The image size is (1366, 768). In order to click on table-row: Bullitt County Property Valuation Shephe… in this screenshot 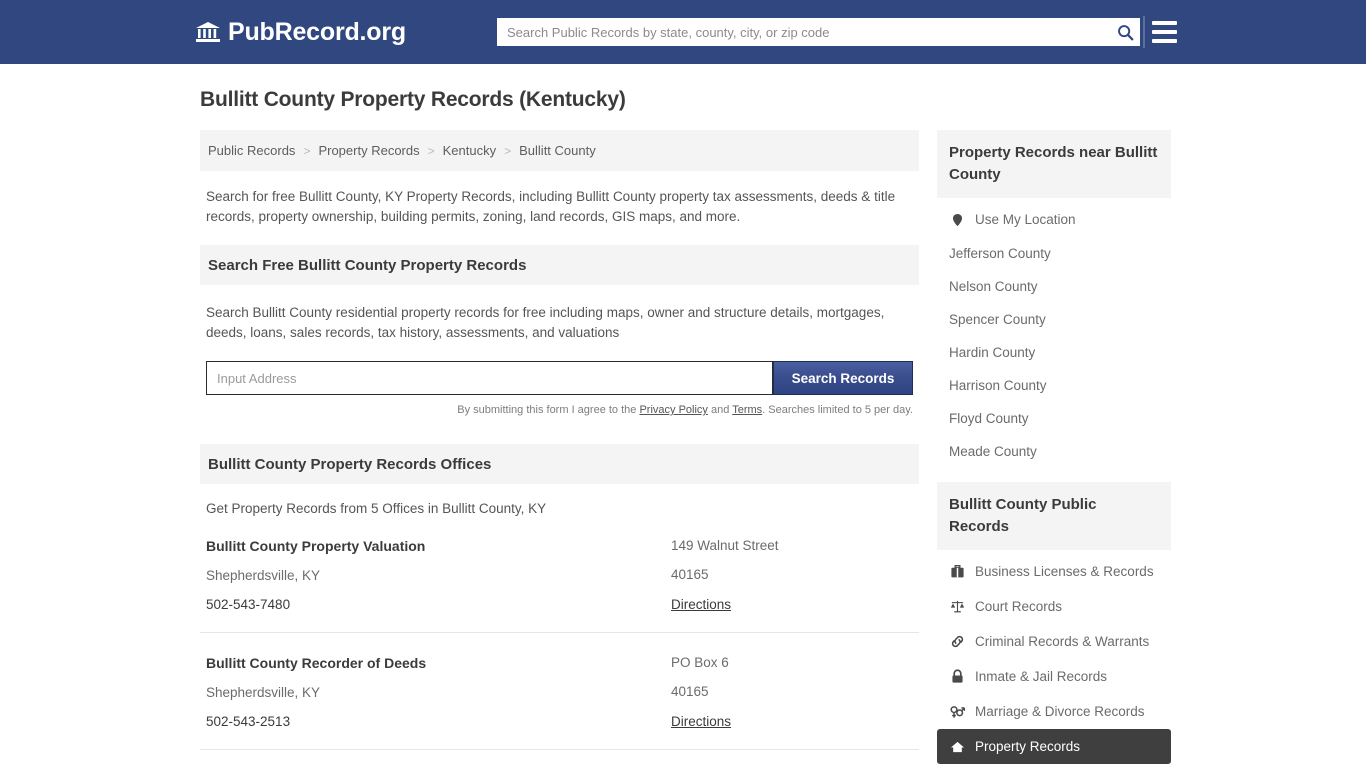, I will do `click(559, 574)`.